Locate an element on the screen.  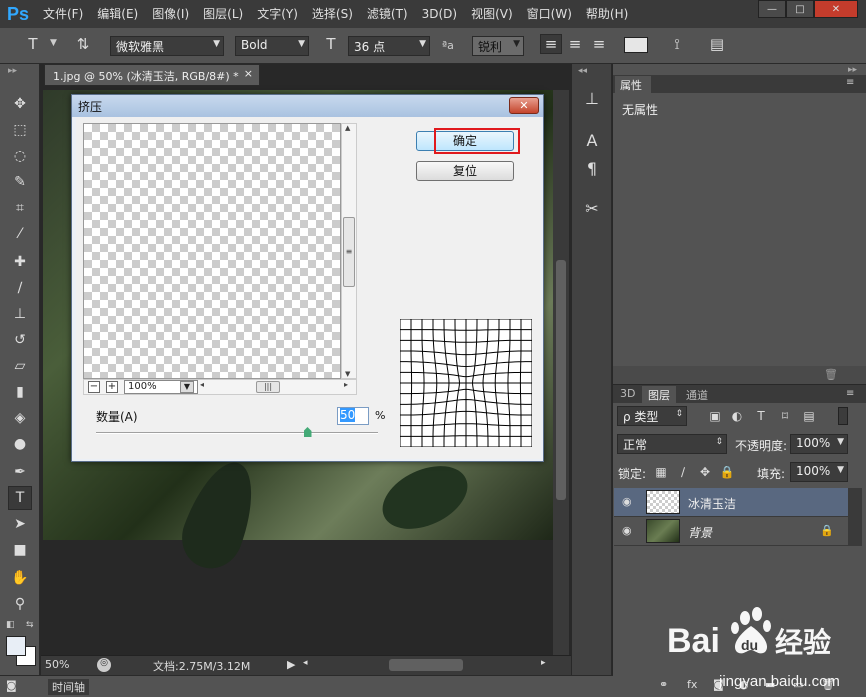
filter-type-icon: T is located at coordinates (761, 416).